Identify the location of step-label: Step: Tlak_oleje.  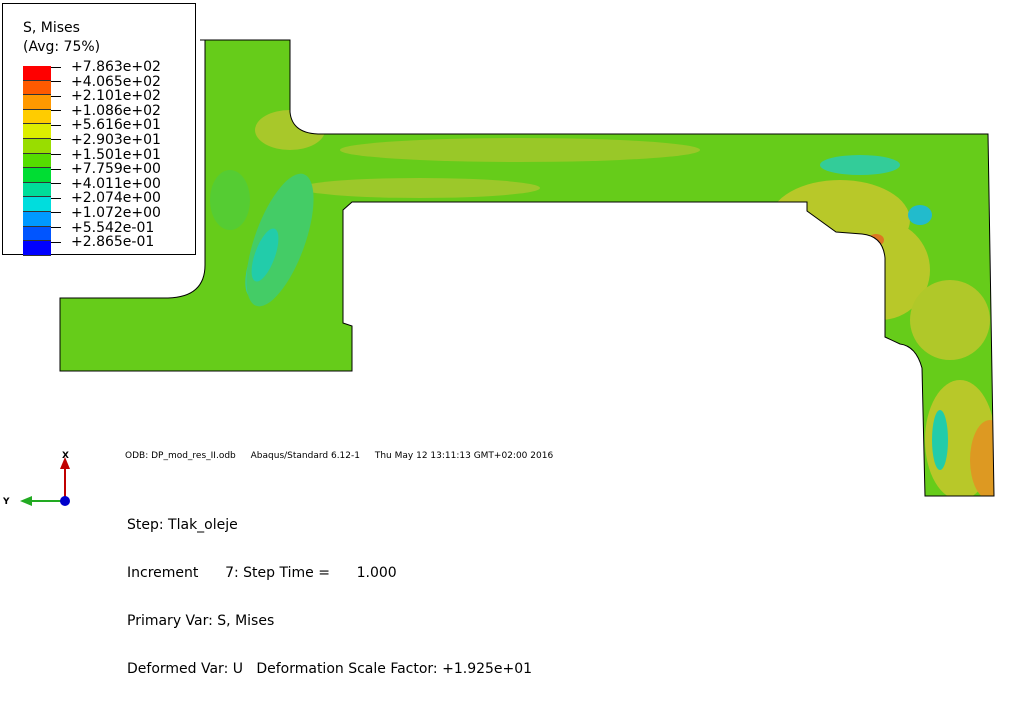
(182, 525).